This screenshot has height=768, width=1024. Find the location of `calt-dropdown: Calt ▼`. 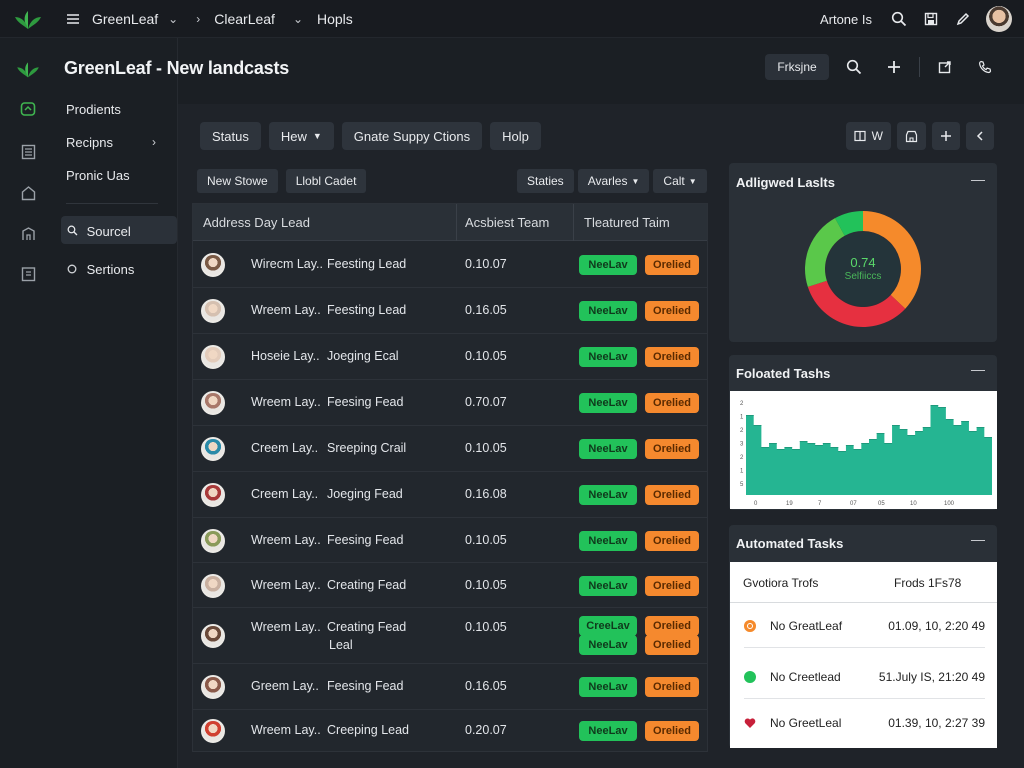

calt-dropdown: Calt ▼ is located at coordinates (680, 181).